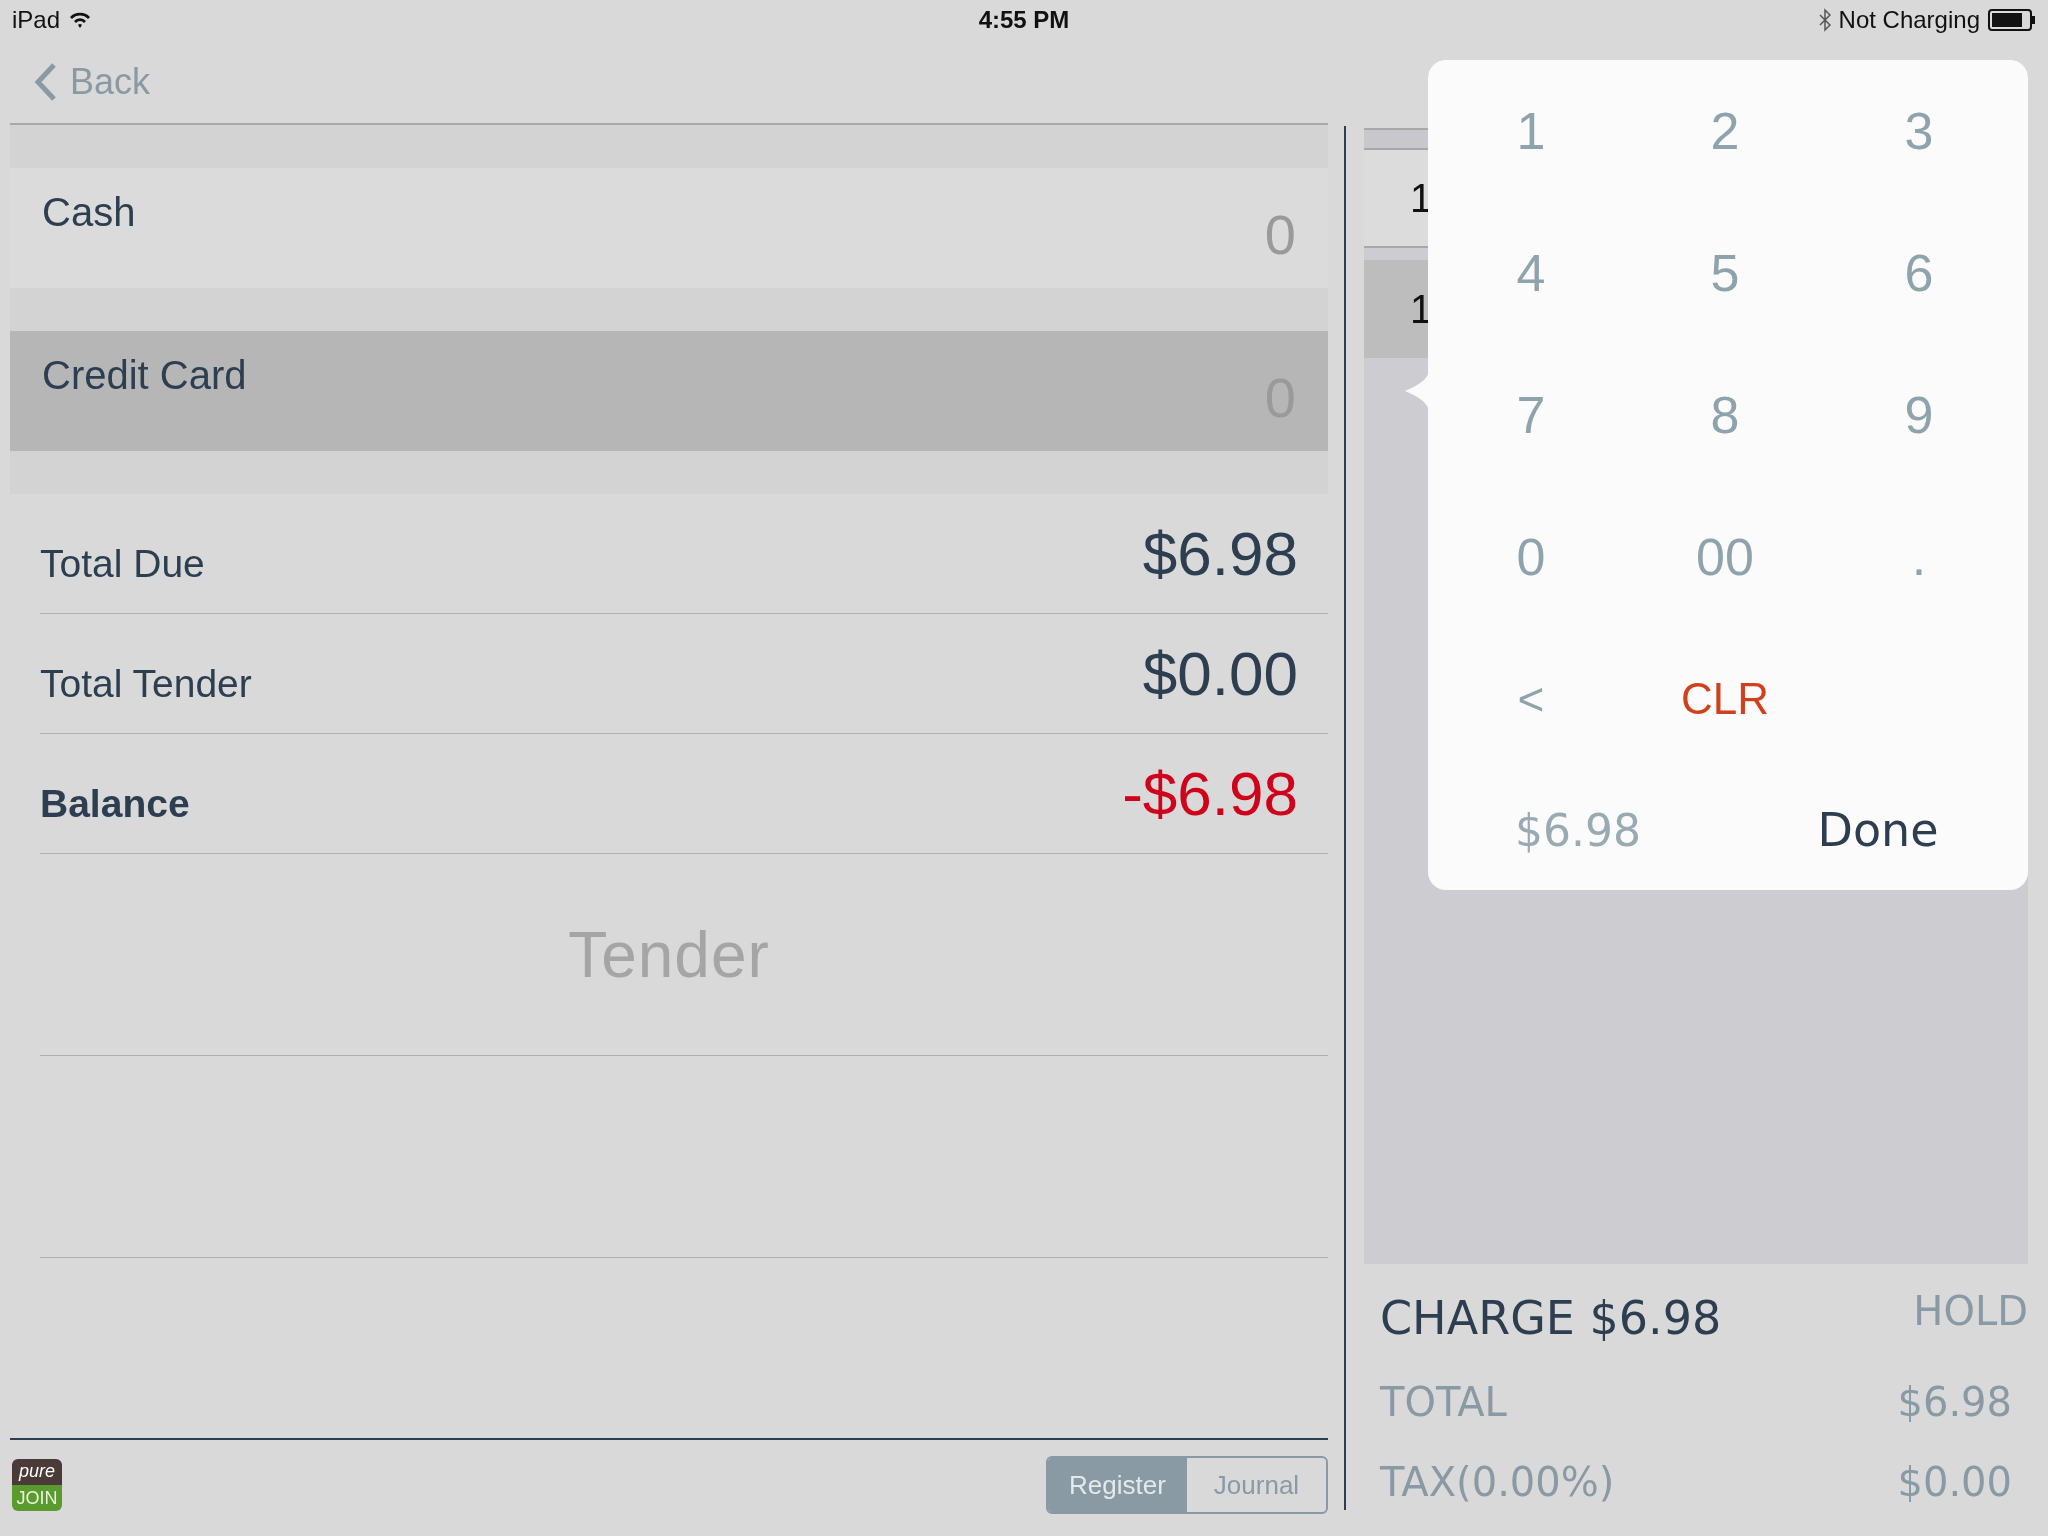 The height and width of the screenshot is (1536, 2048). What do you see at coordinates (80, 20) in the screenshot?
I see `wifi-icon` at bounding box center [80, 20].